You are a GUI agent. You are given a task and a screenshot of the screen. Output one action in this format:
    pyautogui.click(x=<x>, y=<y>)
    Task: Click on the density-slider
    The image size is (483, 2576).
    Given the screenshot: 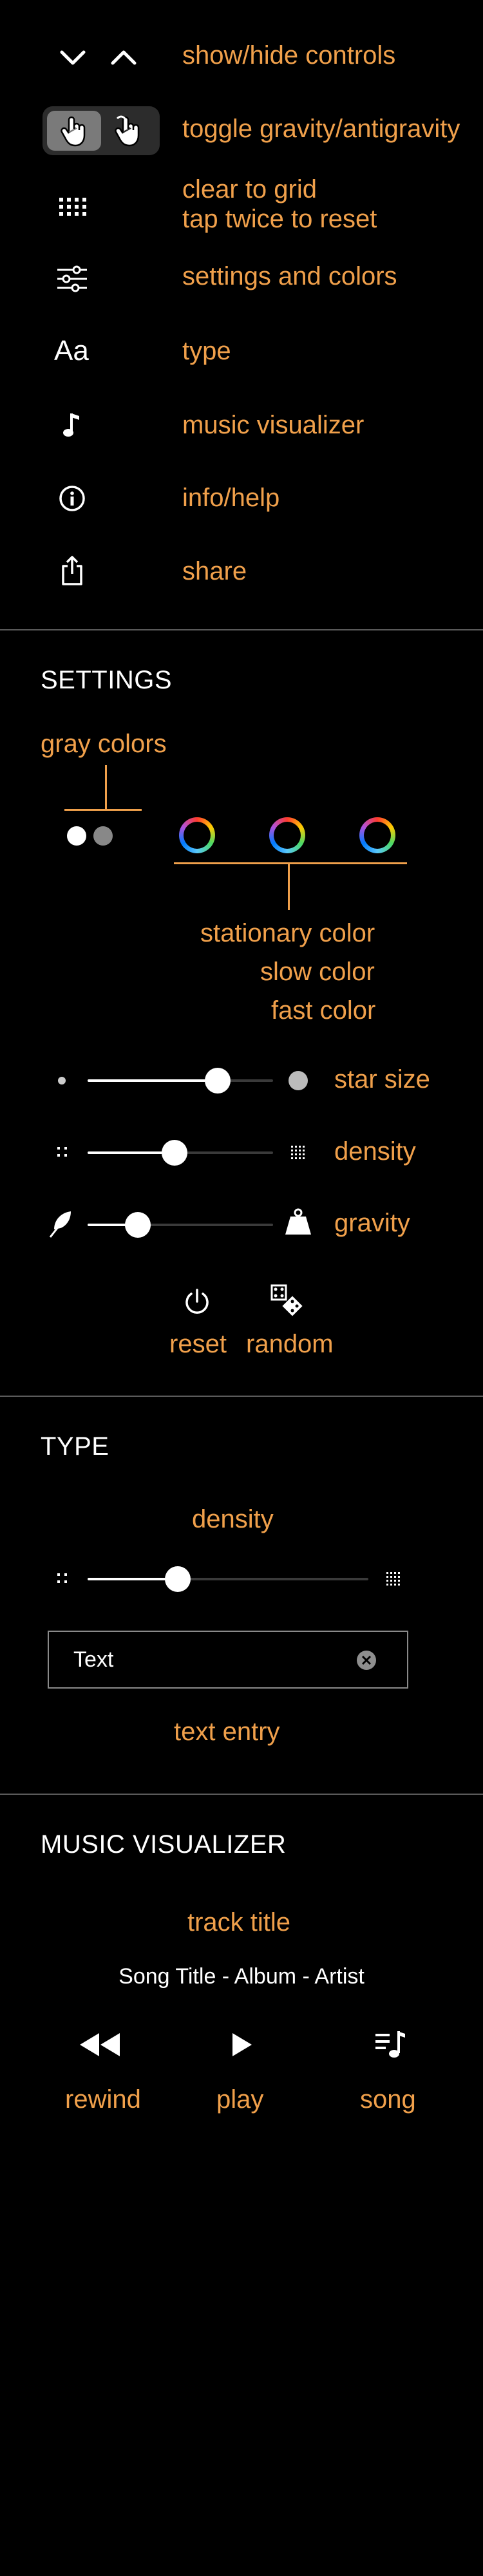 What is the action you would take?
    pyautogui.click(x=181, y=1153)
    